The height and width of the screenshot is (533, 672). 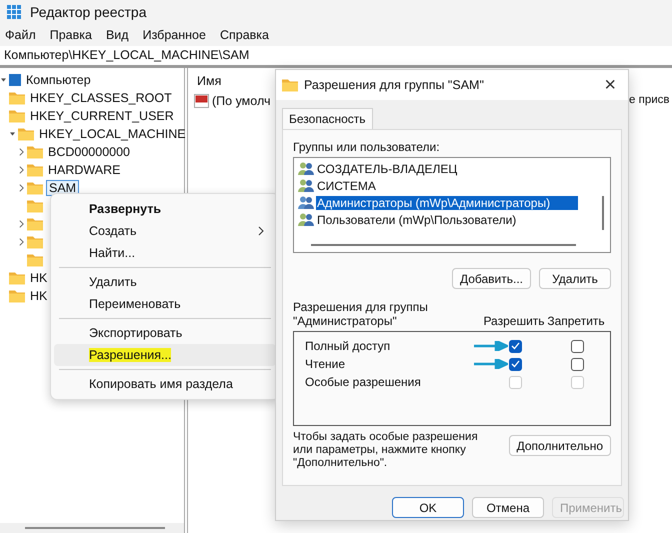 I want to click on column-header: Запретить, so click(x=576, y=321).